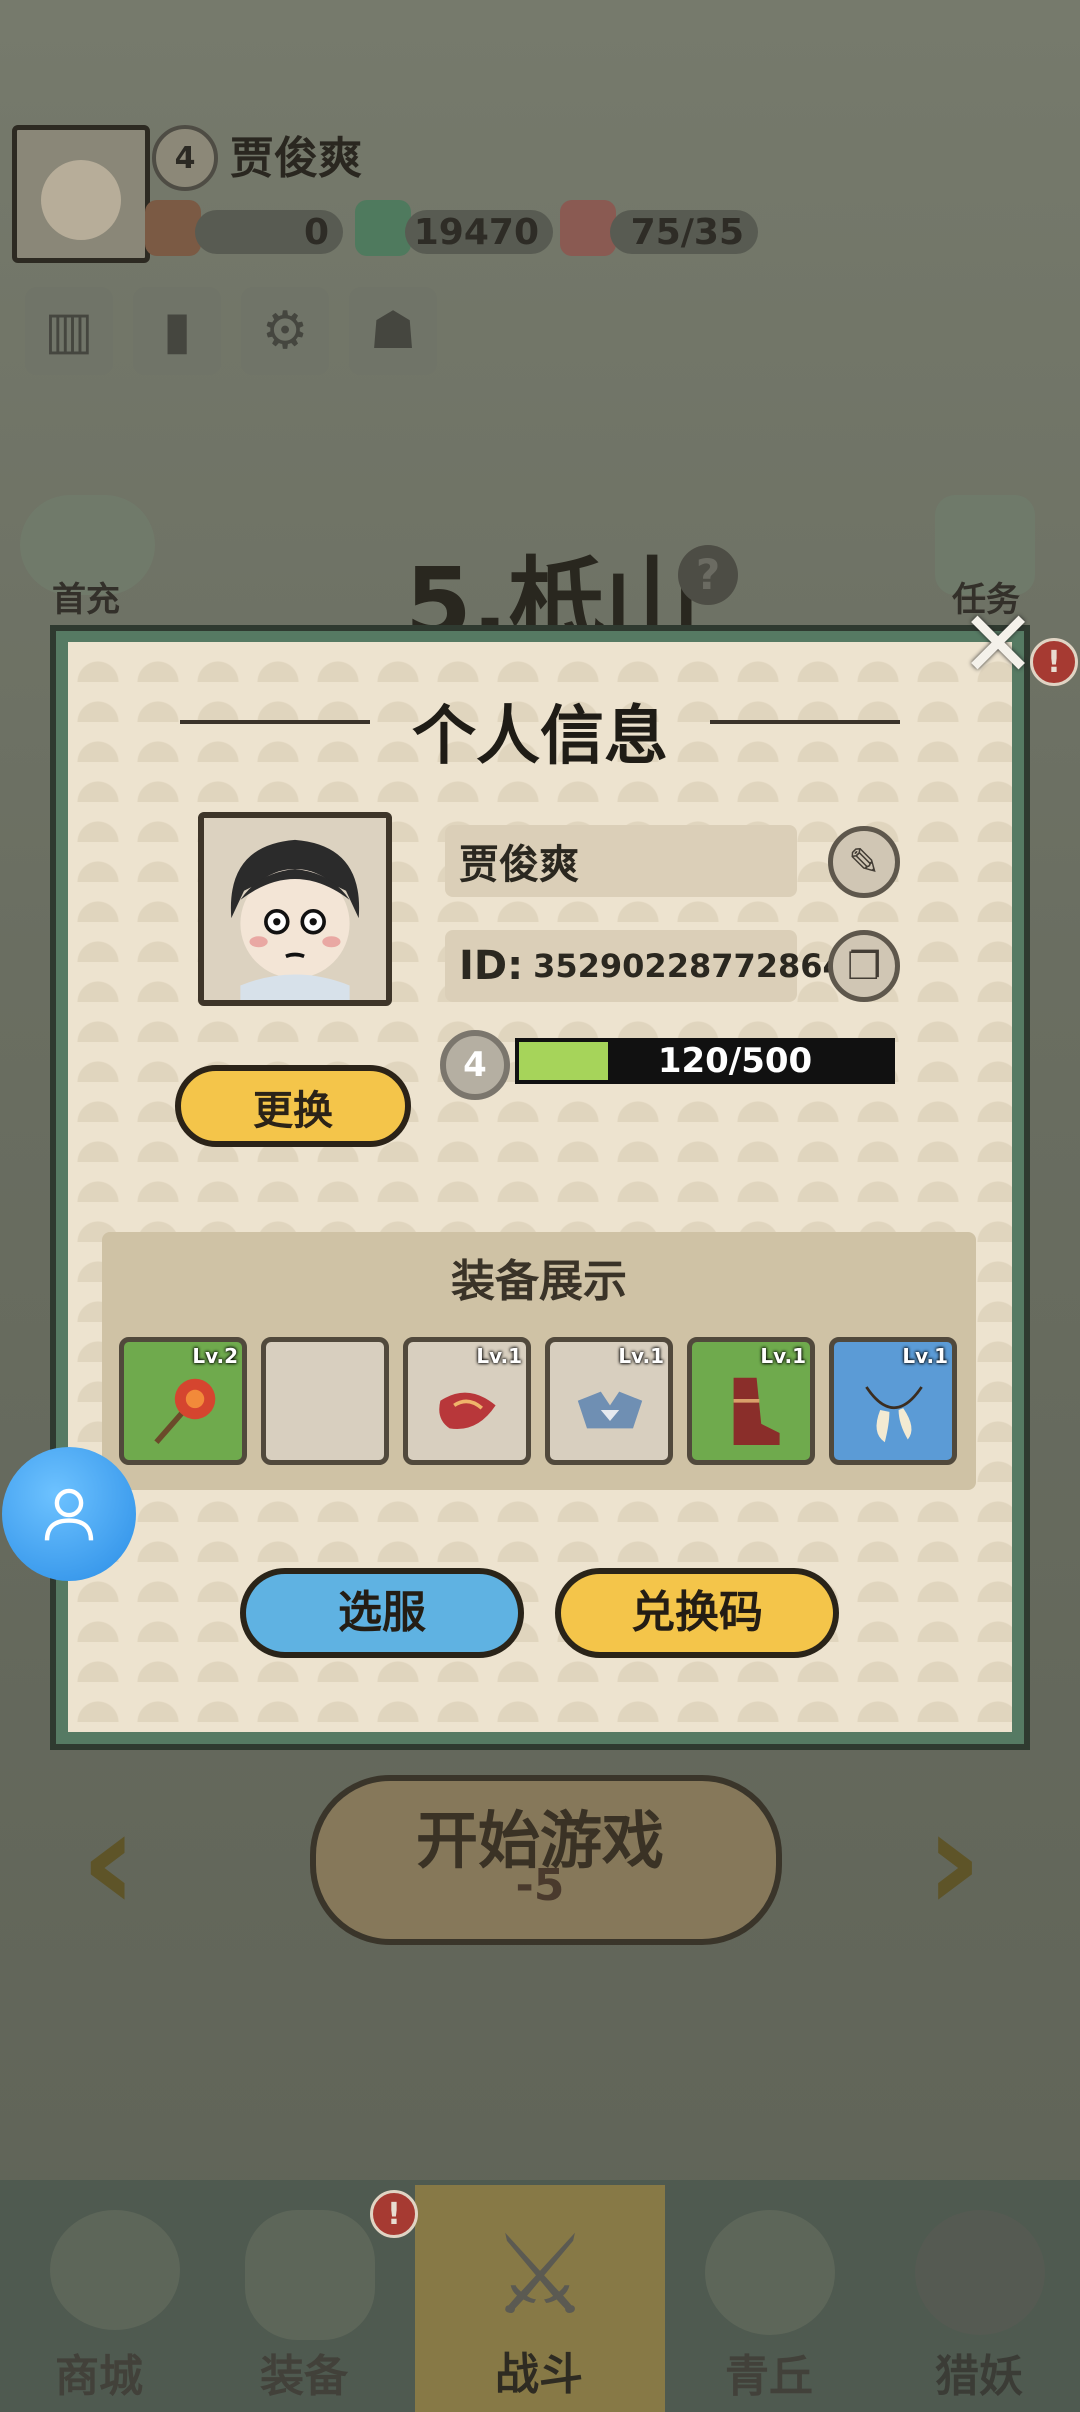 This screenshot has height=2412, width=1080. Describe the element at coordinates (81, 194) in the screenshot. I see `player-avatar` at that location.